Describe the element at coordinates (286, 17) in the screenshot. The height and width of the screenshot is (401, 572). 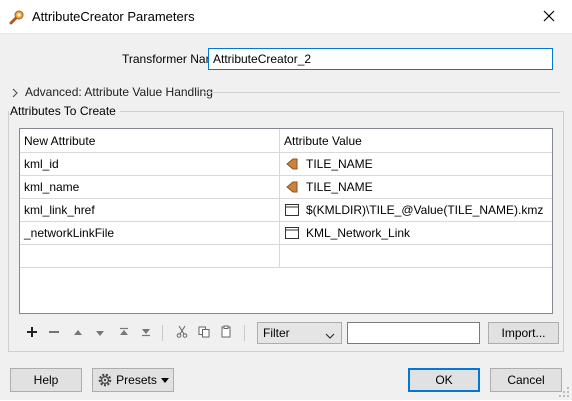
I see `title-bar: AttributeCreator Parameters` at that location.